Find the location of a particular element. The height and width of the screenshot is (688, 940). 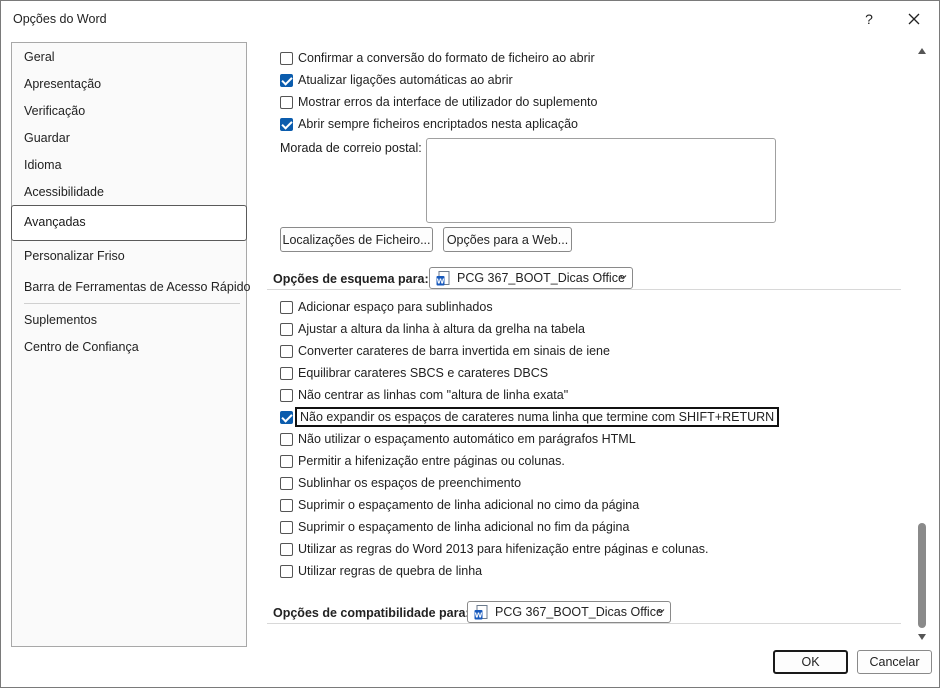

postal-address-field is located at coordinates (601, 180).